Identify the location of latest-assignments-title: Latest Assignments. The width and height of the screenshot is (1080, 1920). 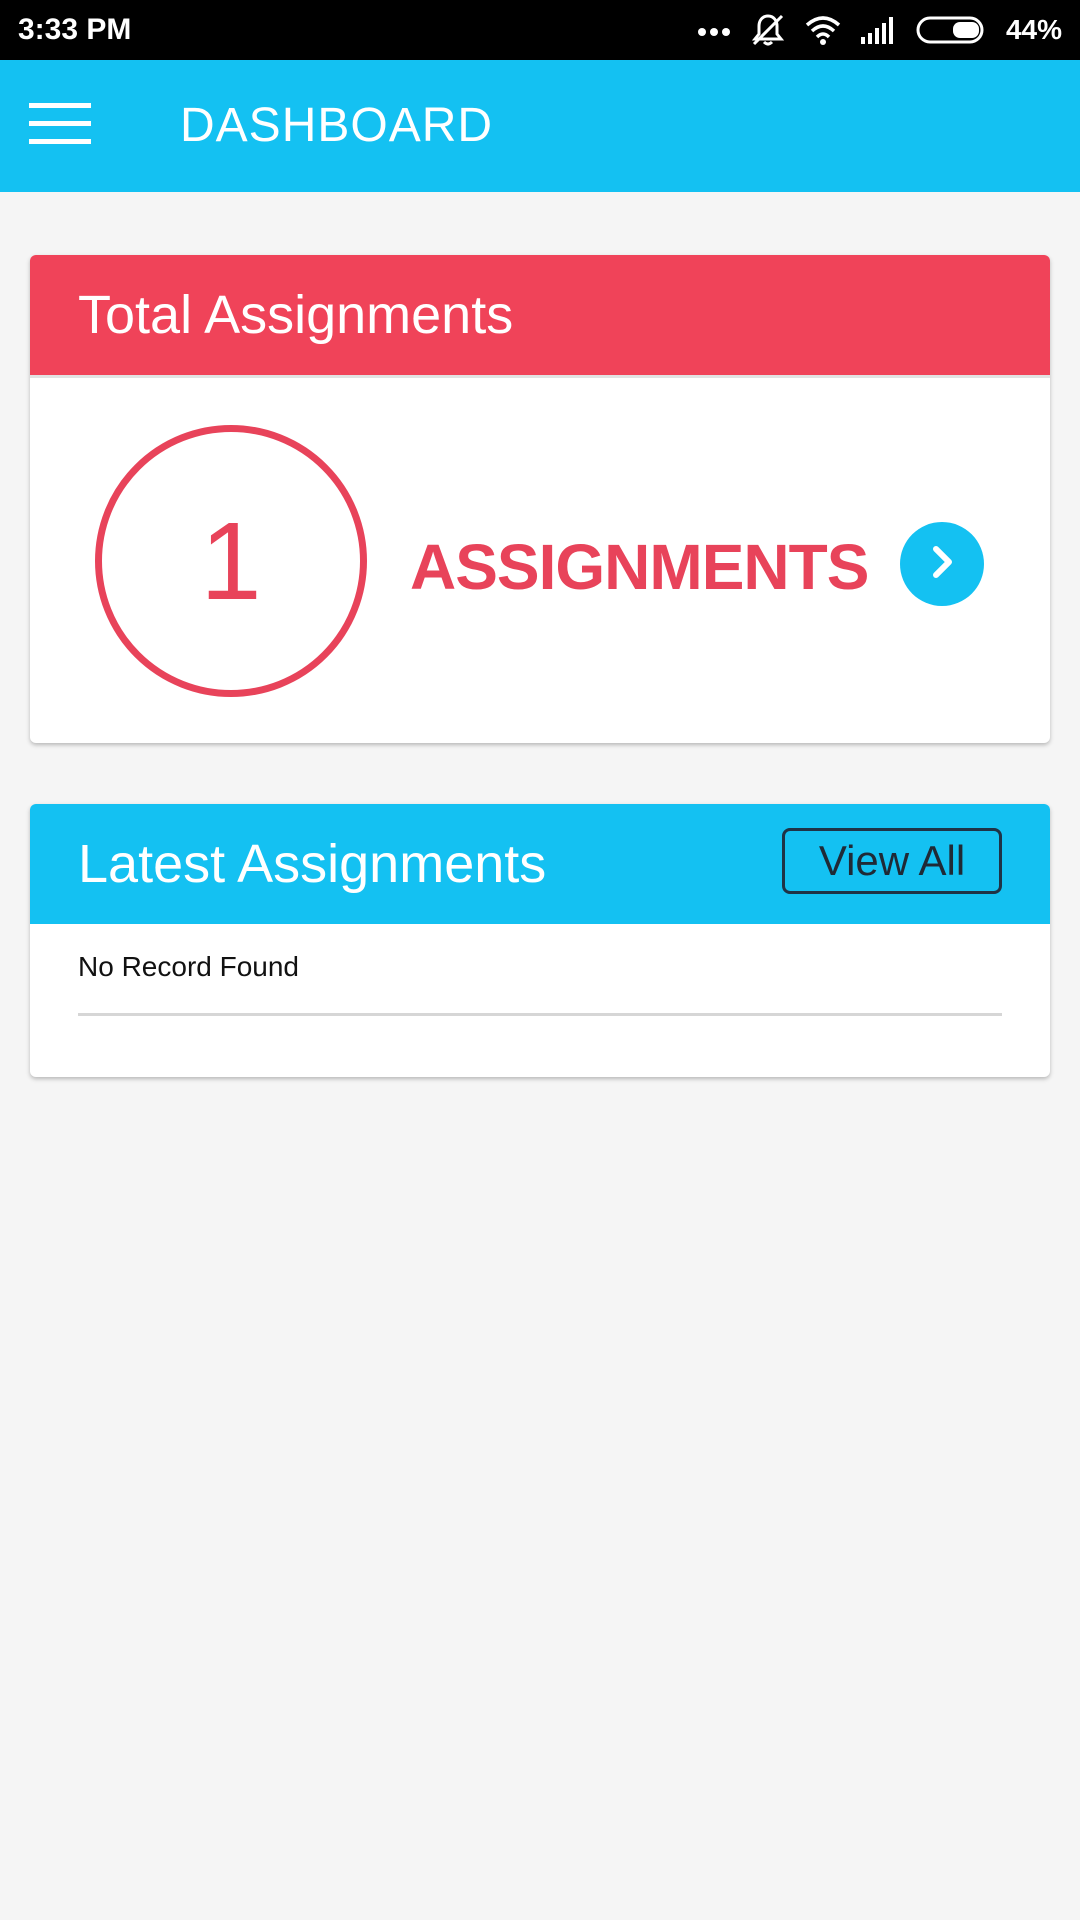
(312, 864).